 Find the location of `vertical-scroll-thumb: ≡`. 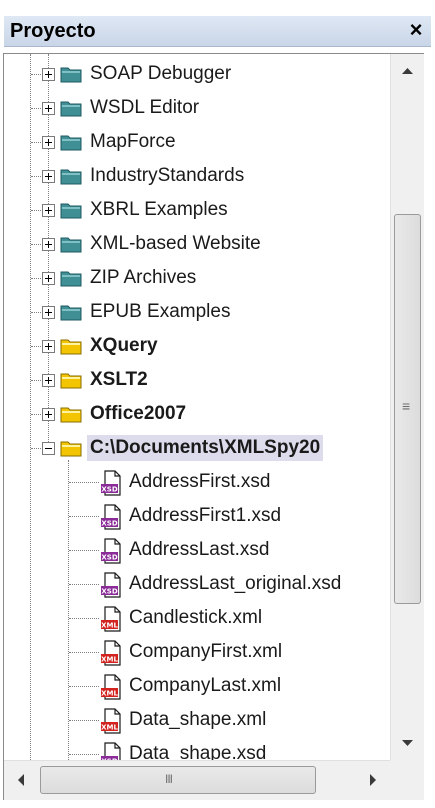

vertical-scroll-thumb: ≡ is located at coordinates (407, 409).